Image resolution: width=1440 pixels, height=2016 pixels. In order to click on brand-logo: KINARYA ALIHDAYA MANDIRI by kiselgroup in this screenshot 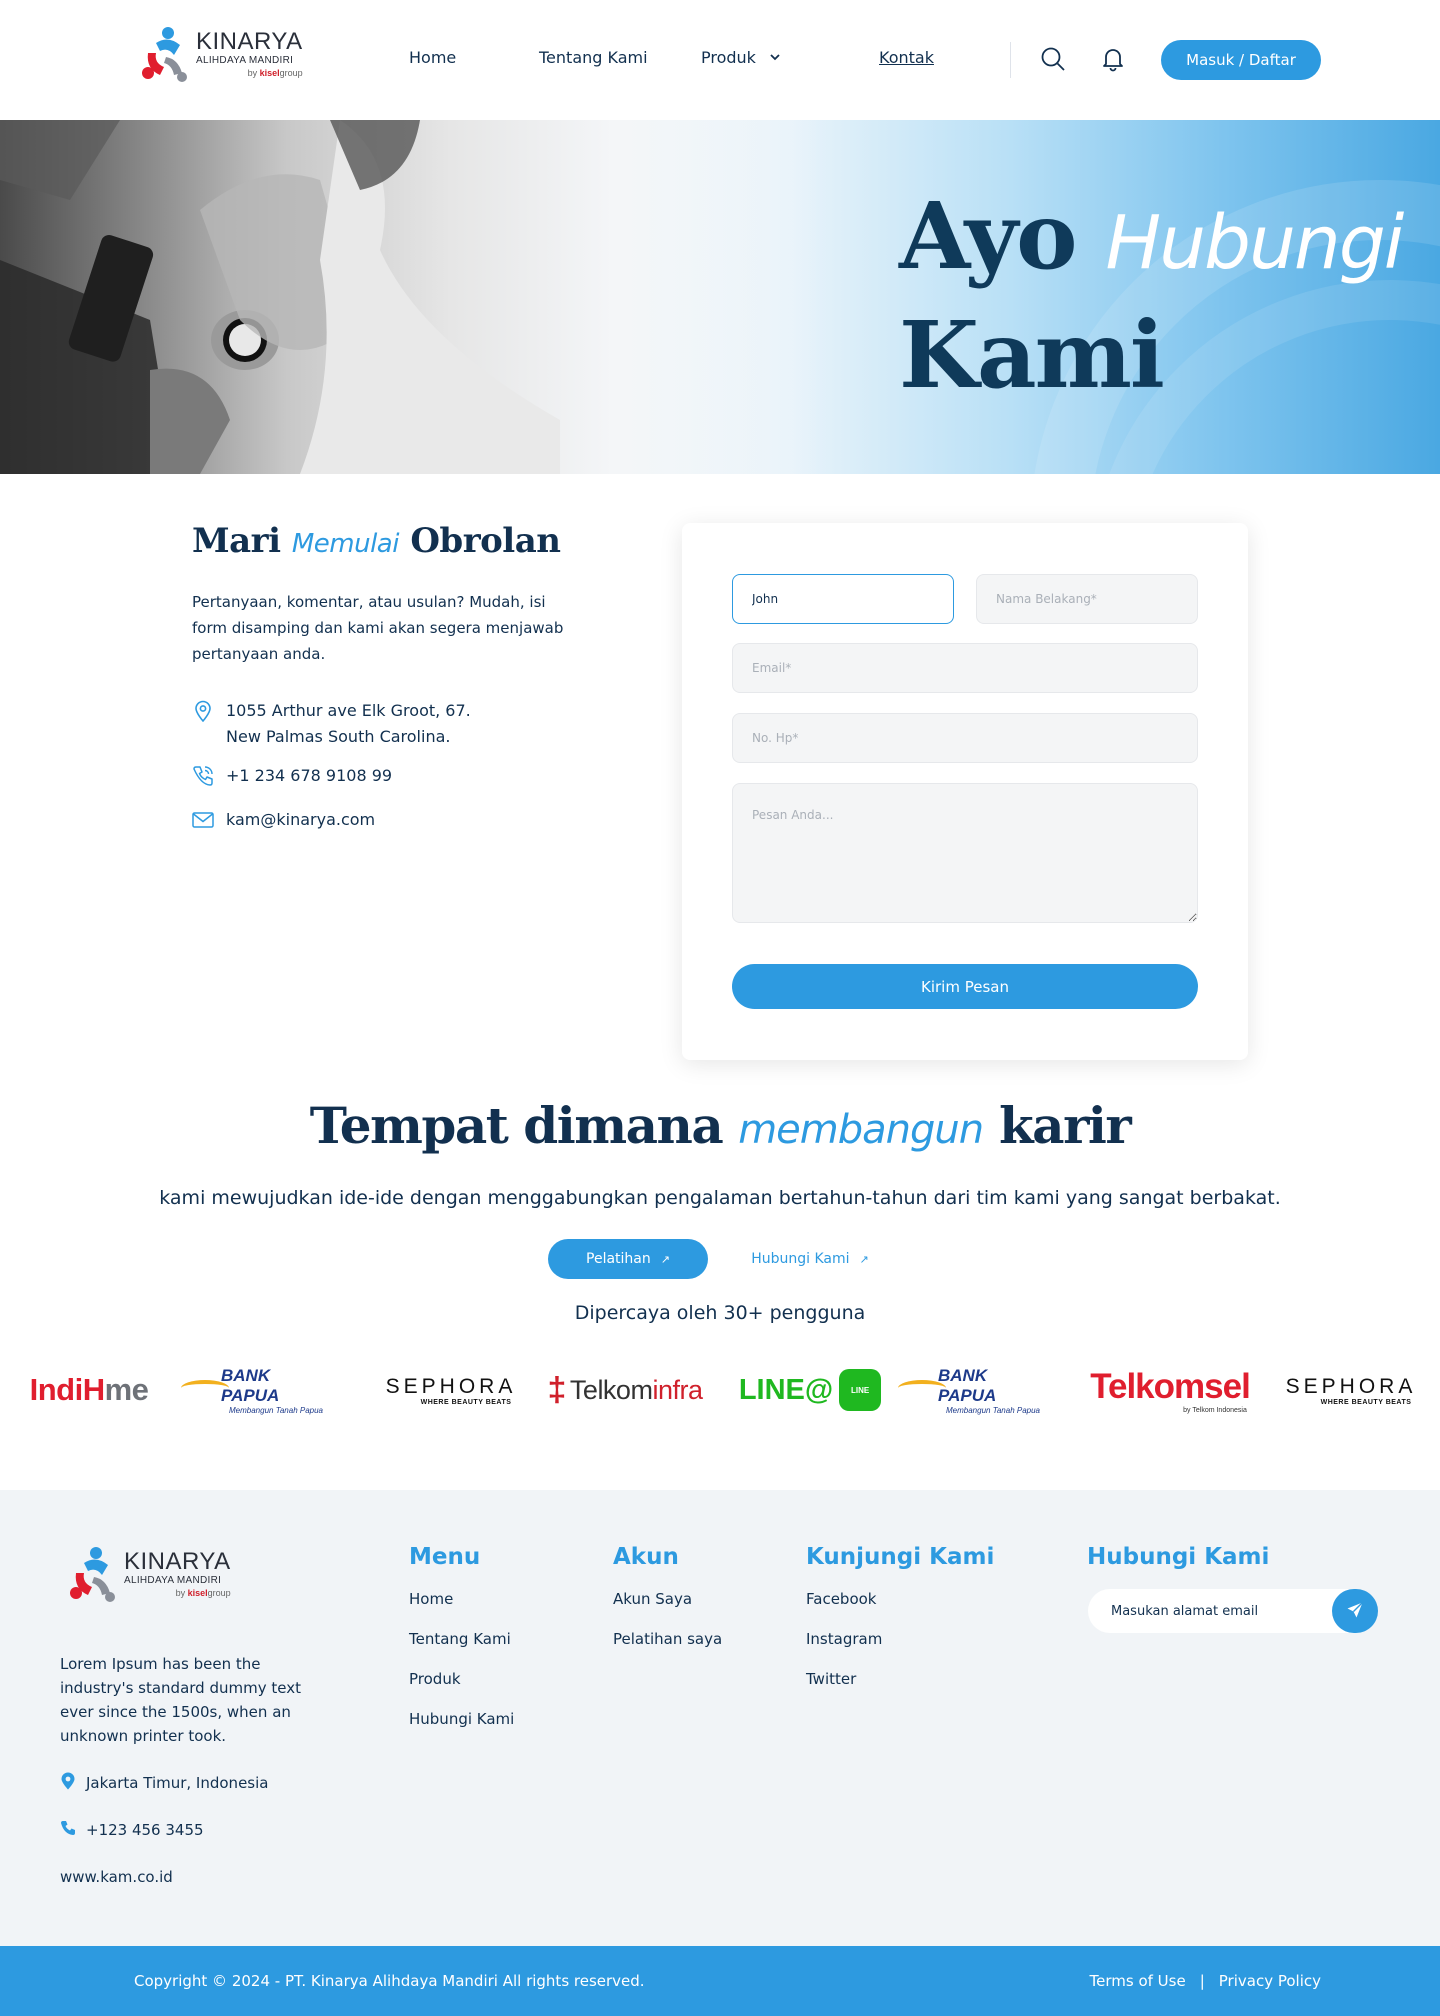, I will do `click(220, 54)`.